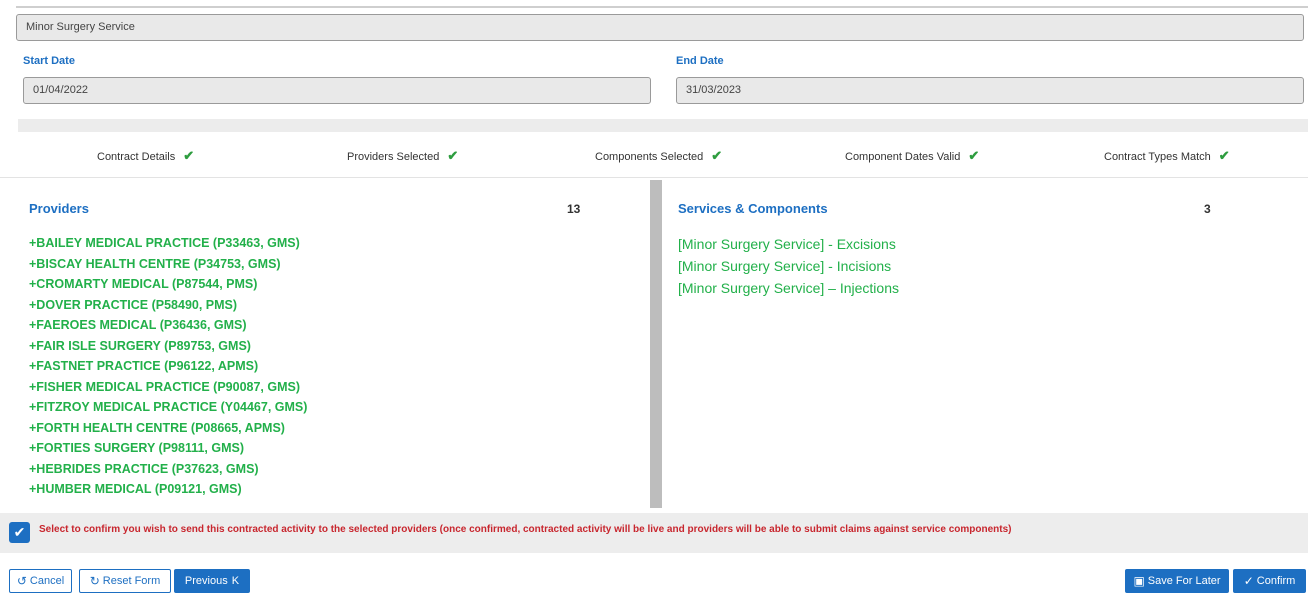  I want to click on check-icon: ✓, so click(1248, 581).